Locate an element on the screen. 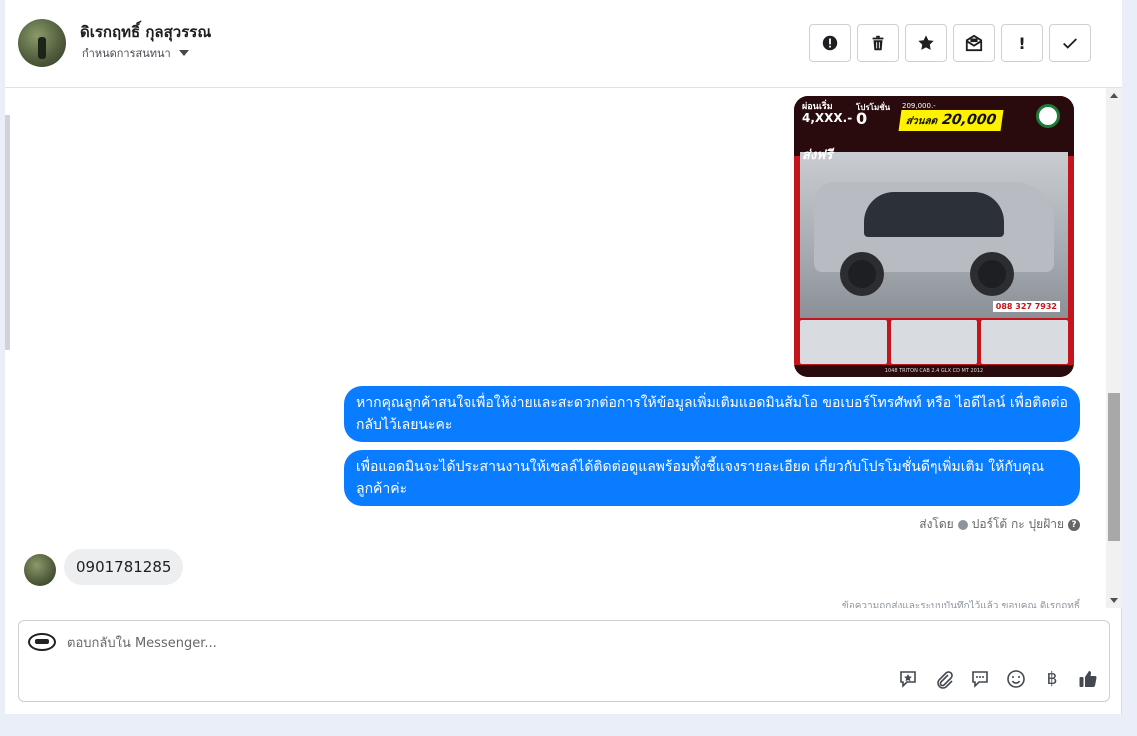 Image resolution: width=1137 pixels, height=736 pixels. thread-scrollbar is located at coordinates (1114, 348).